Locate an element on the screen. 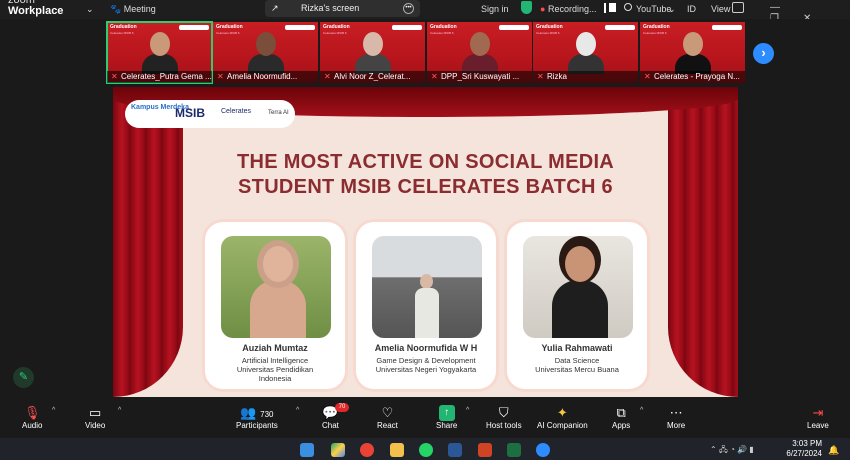 This screenshot has height=460, width=850. more-dots-icon: ⋯ is located at coordinates (676, 412).